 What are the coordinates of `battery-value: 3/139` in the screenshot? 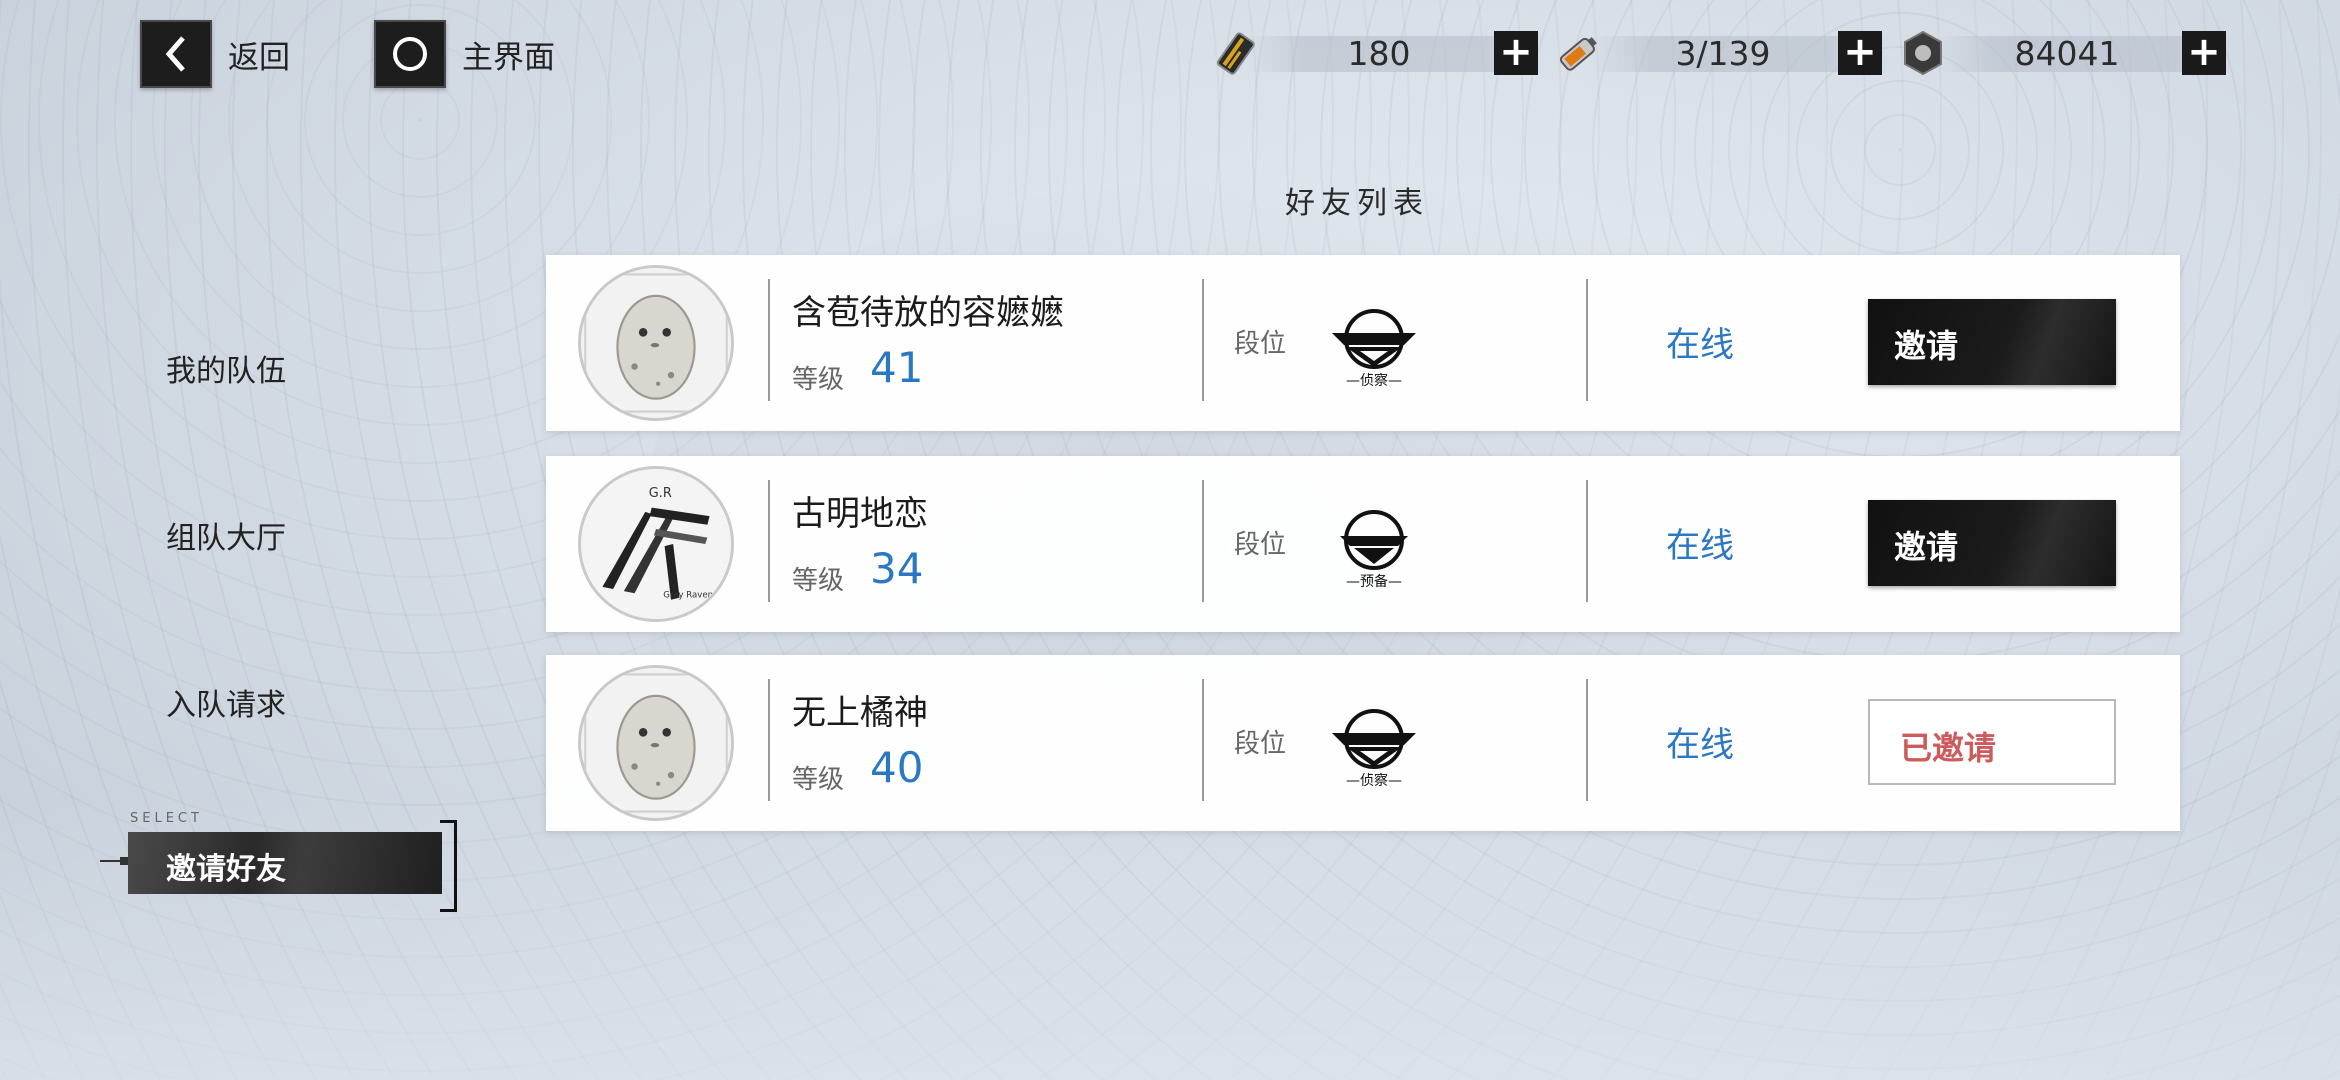 It's located at (1723, 53).